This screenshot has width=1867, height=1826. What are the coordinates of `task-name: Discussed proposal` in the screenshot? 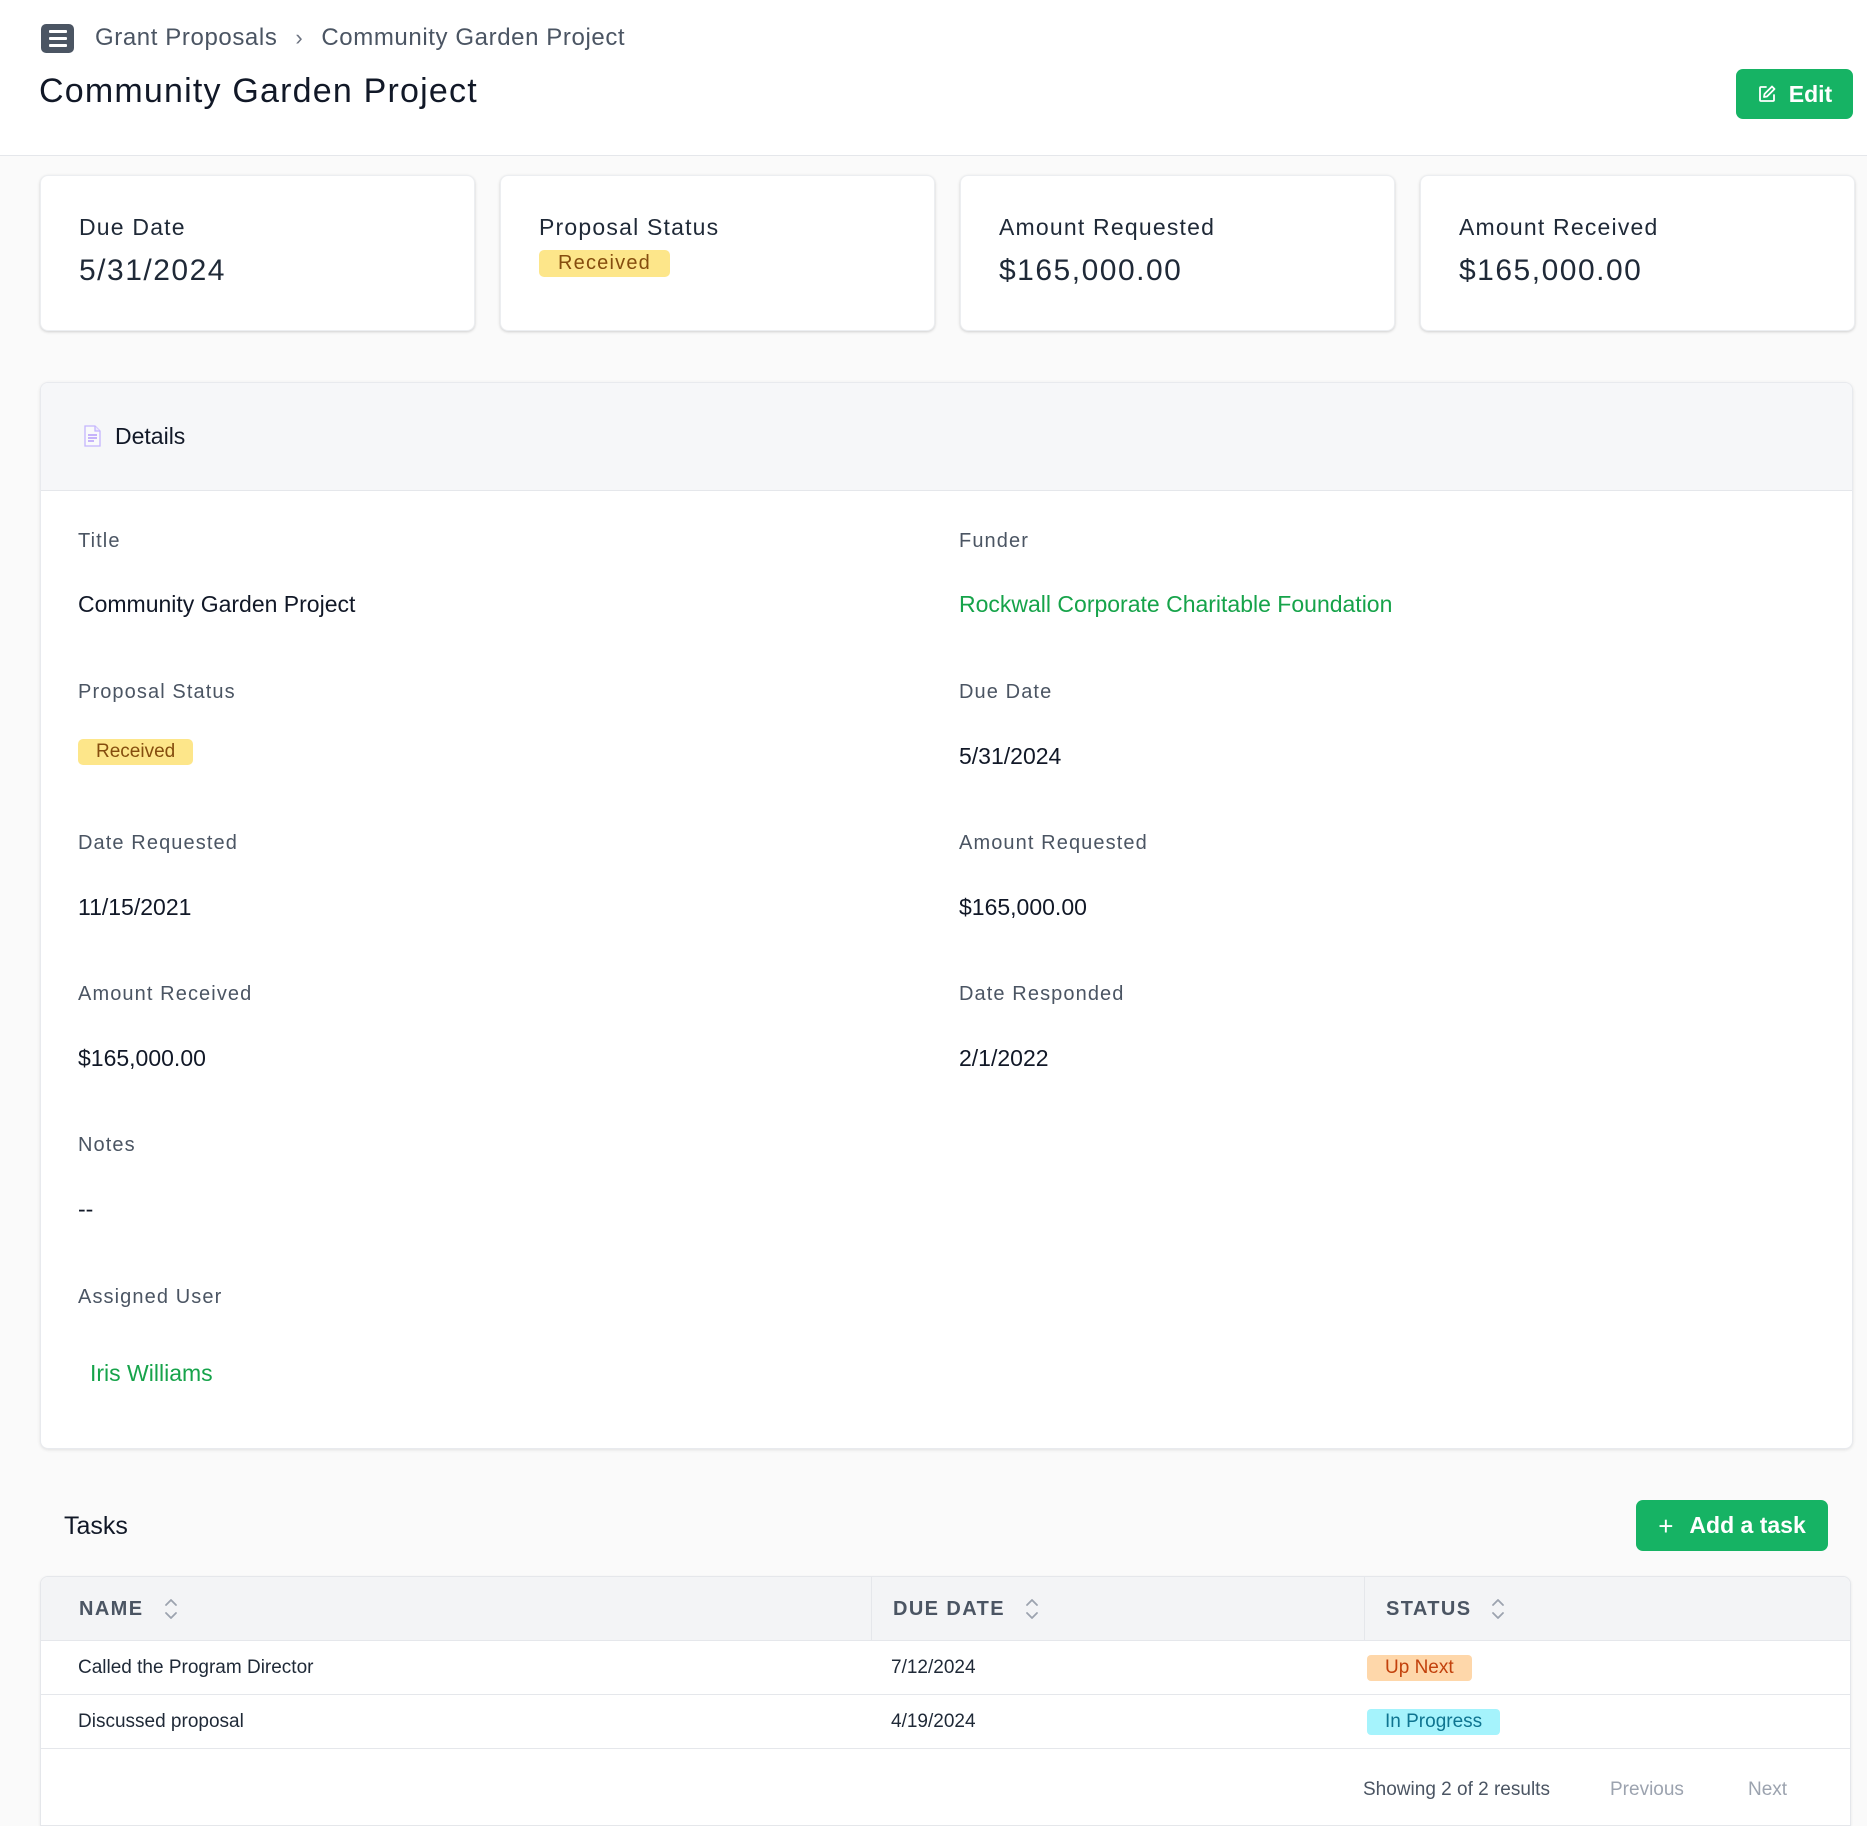 It's located at (161, 1721).